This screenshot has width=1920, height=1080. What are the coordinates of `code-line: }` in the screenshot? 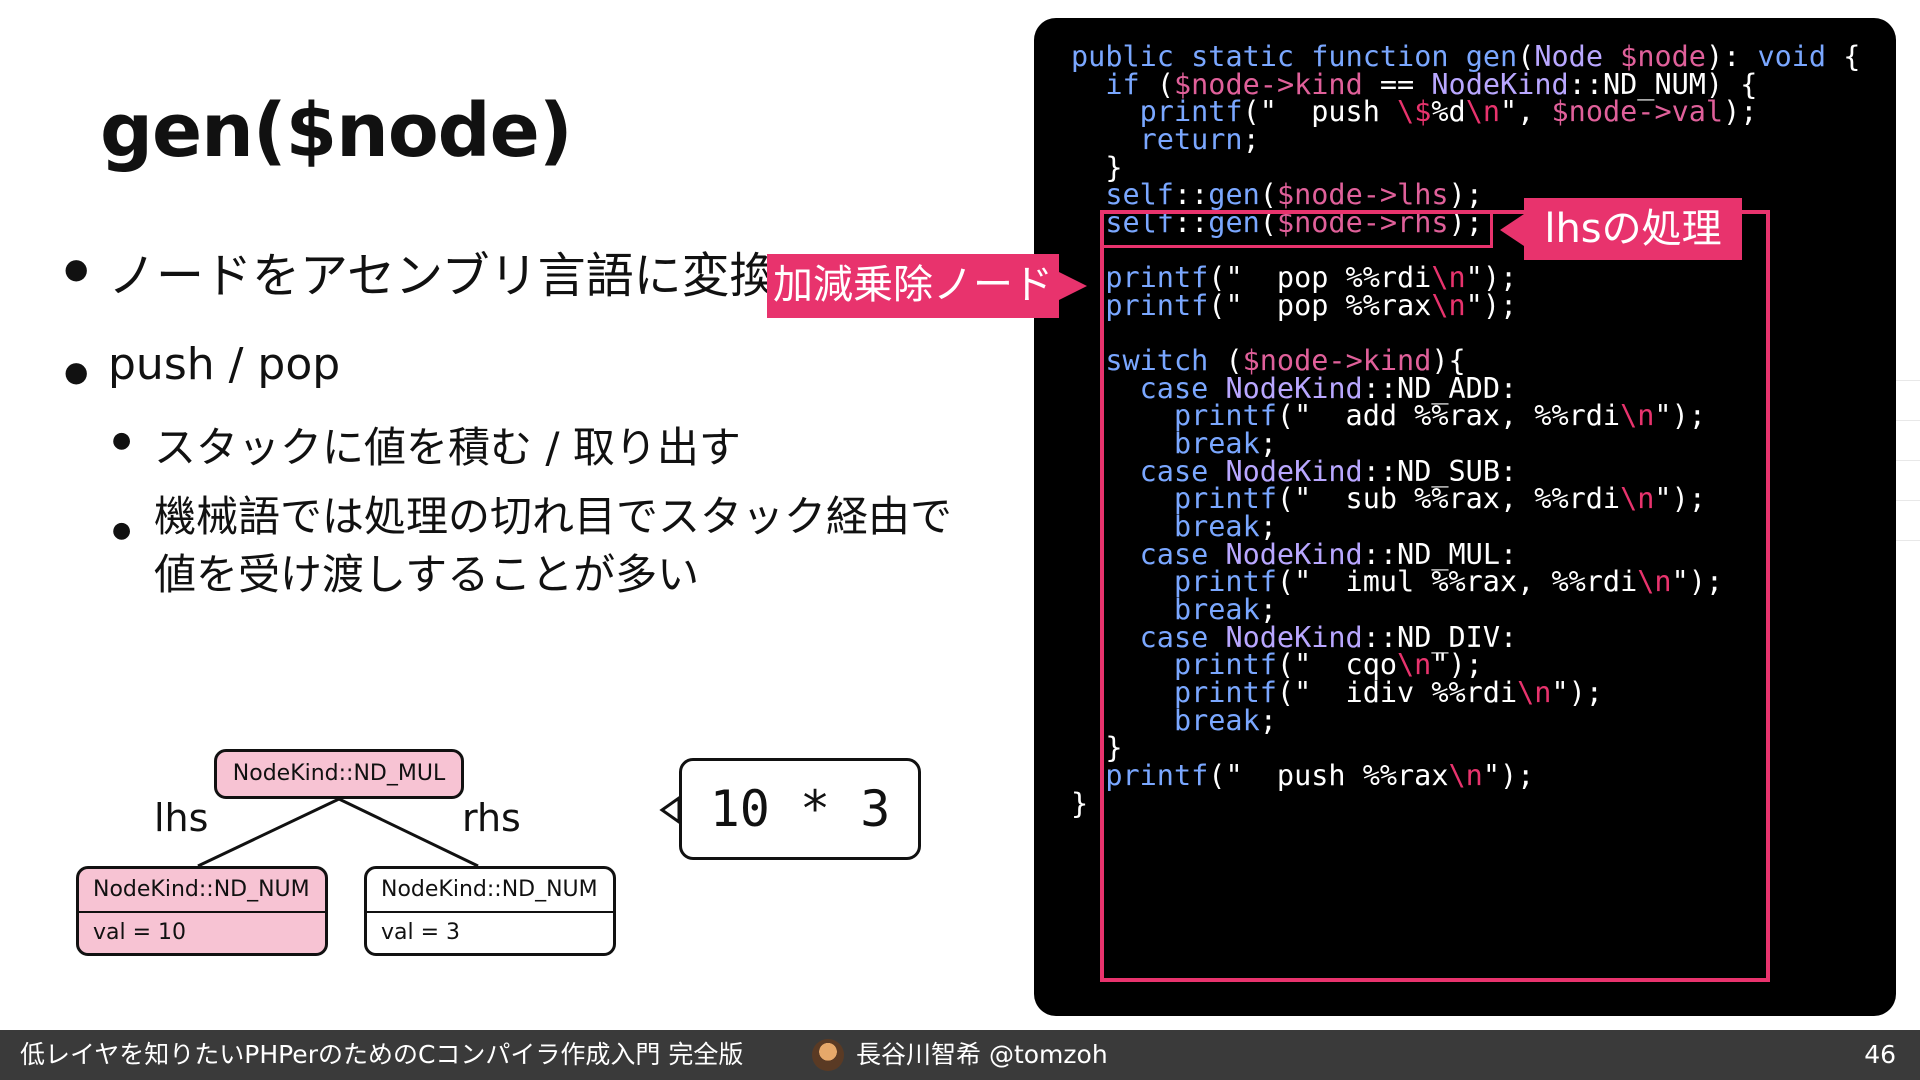 It's located at (1080, 803).